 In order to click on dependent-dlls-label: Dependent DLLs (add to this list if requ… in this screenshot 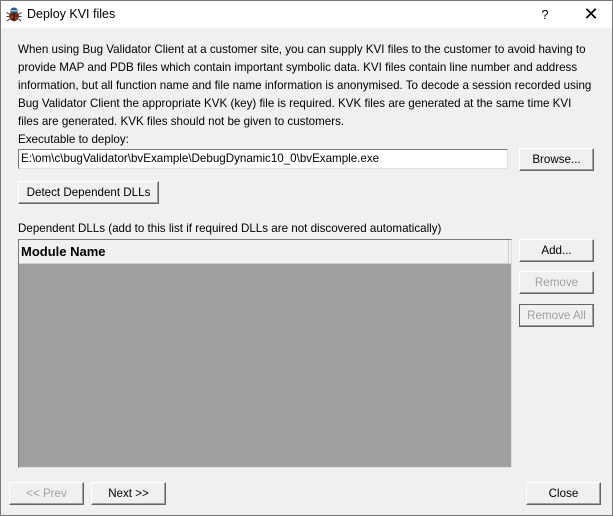, I will do `click(230, 228)`.